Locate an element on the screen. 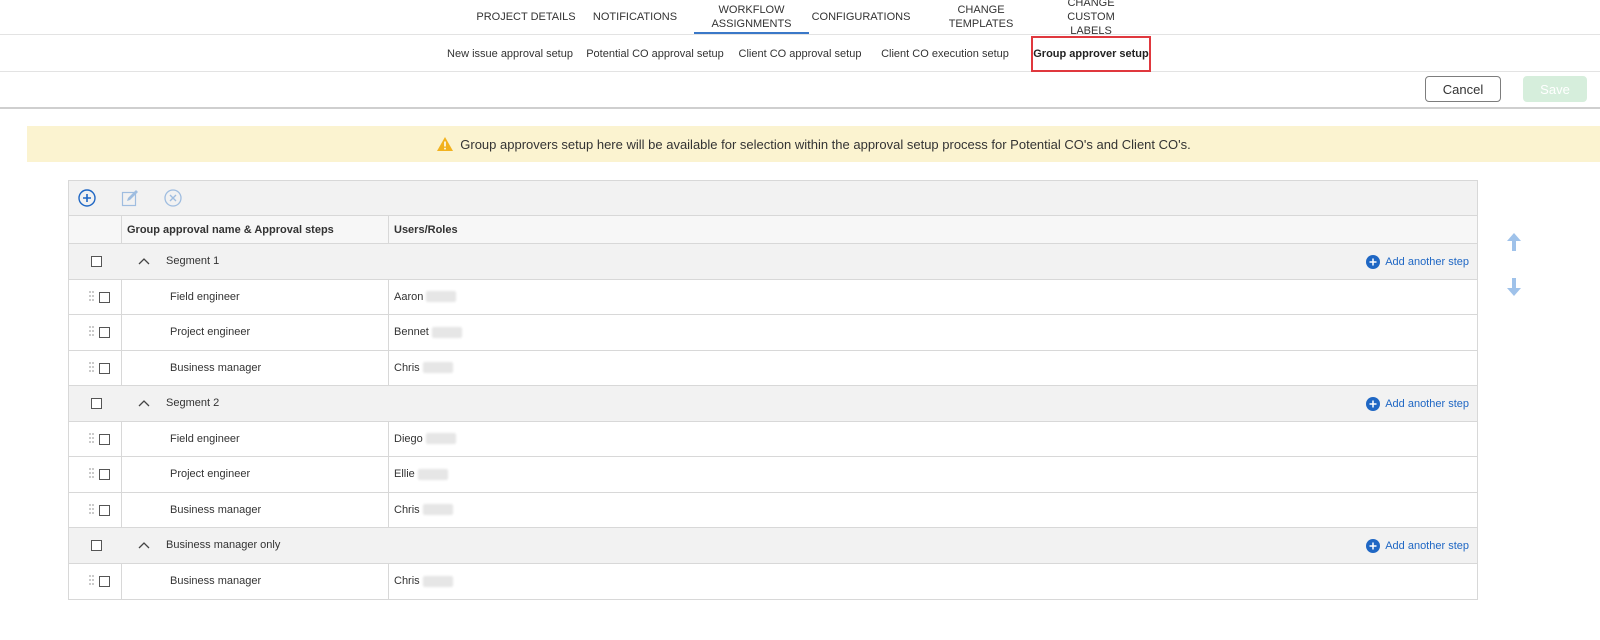 The height and width of the screenshot is (640, 1600). group-name: Business manager only is located at coordinates (223, 545).